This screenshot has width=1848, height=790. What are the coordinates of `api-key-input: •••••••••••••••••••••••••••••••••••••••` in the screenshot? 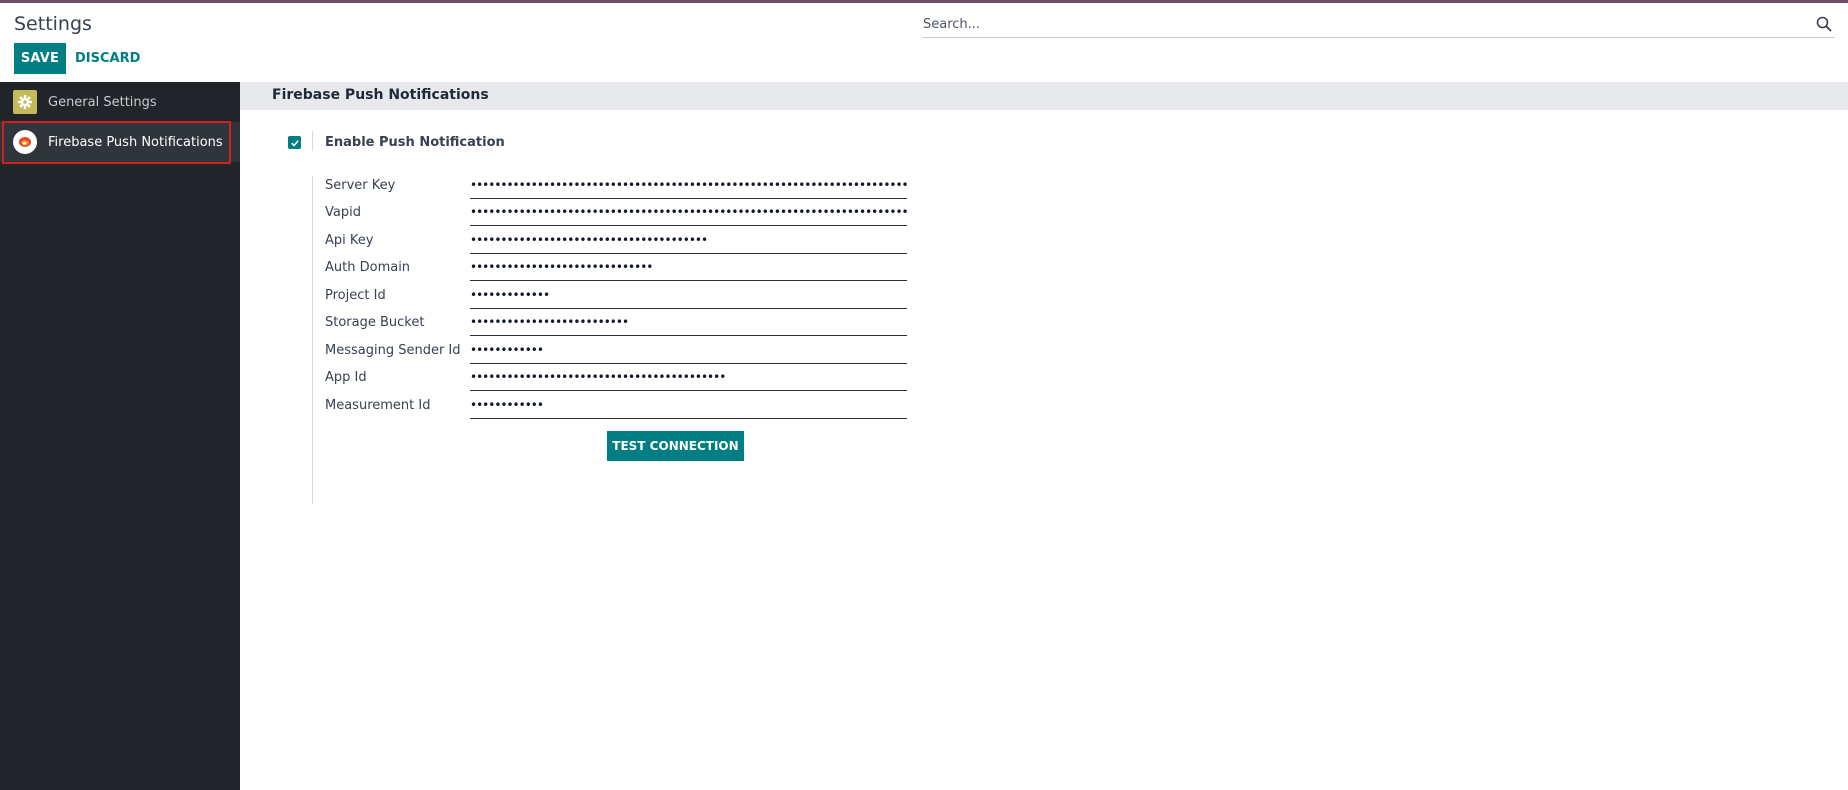 It's located at (688, 242).